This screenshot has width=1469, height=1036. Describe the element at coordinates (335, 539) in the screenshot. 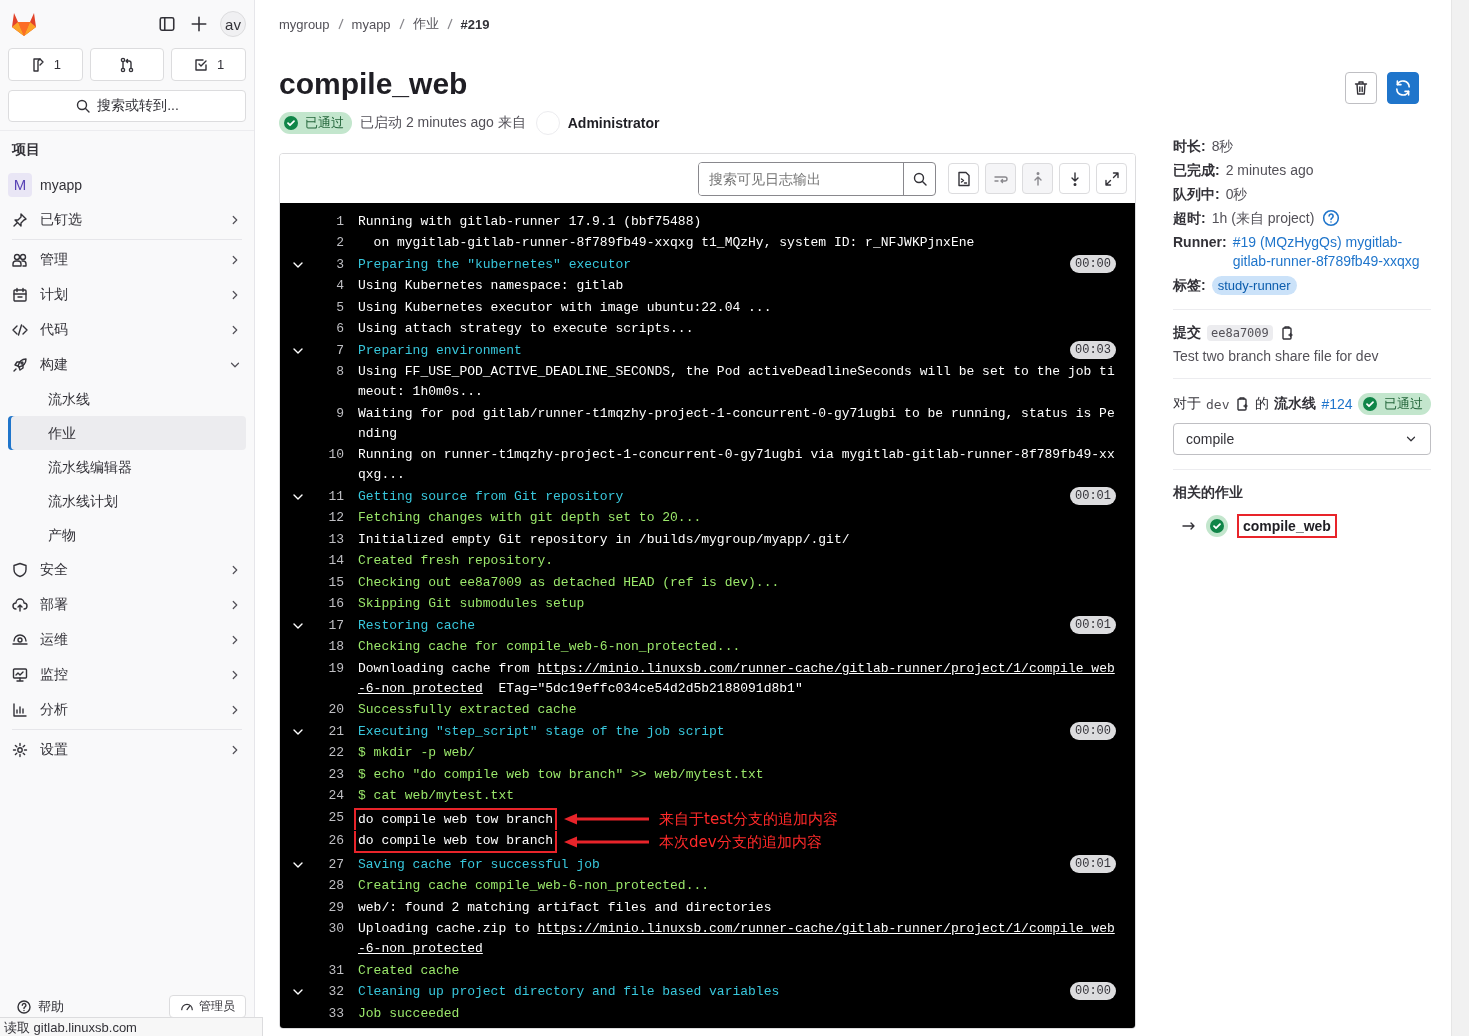

I see `line-number: 13` at that location.